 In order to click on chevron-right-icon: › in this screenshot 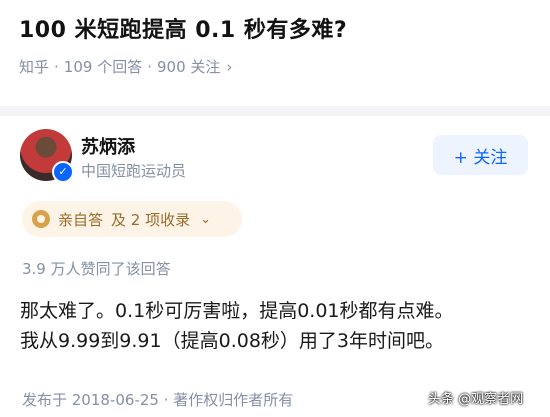, I will do `click(229, 67)`.